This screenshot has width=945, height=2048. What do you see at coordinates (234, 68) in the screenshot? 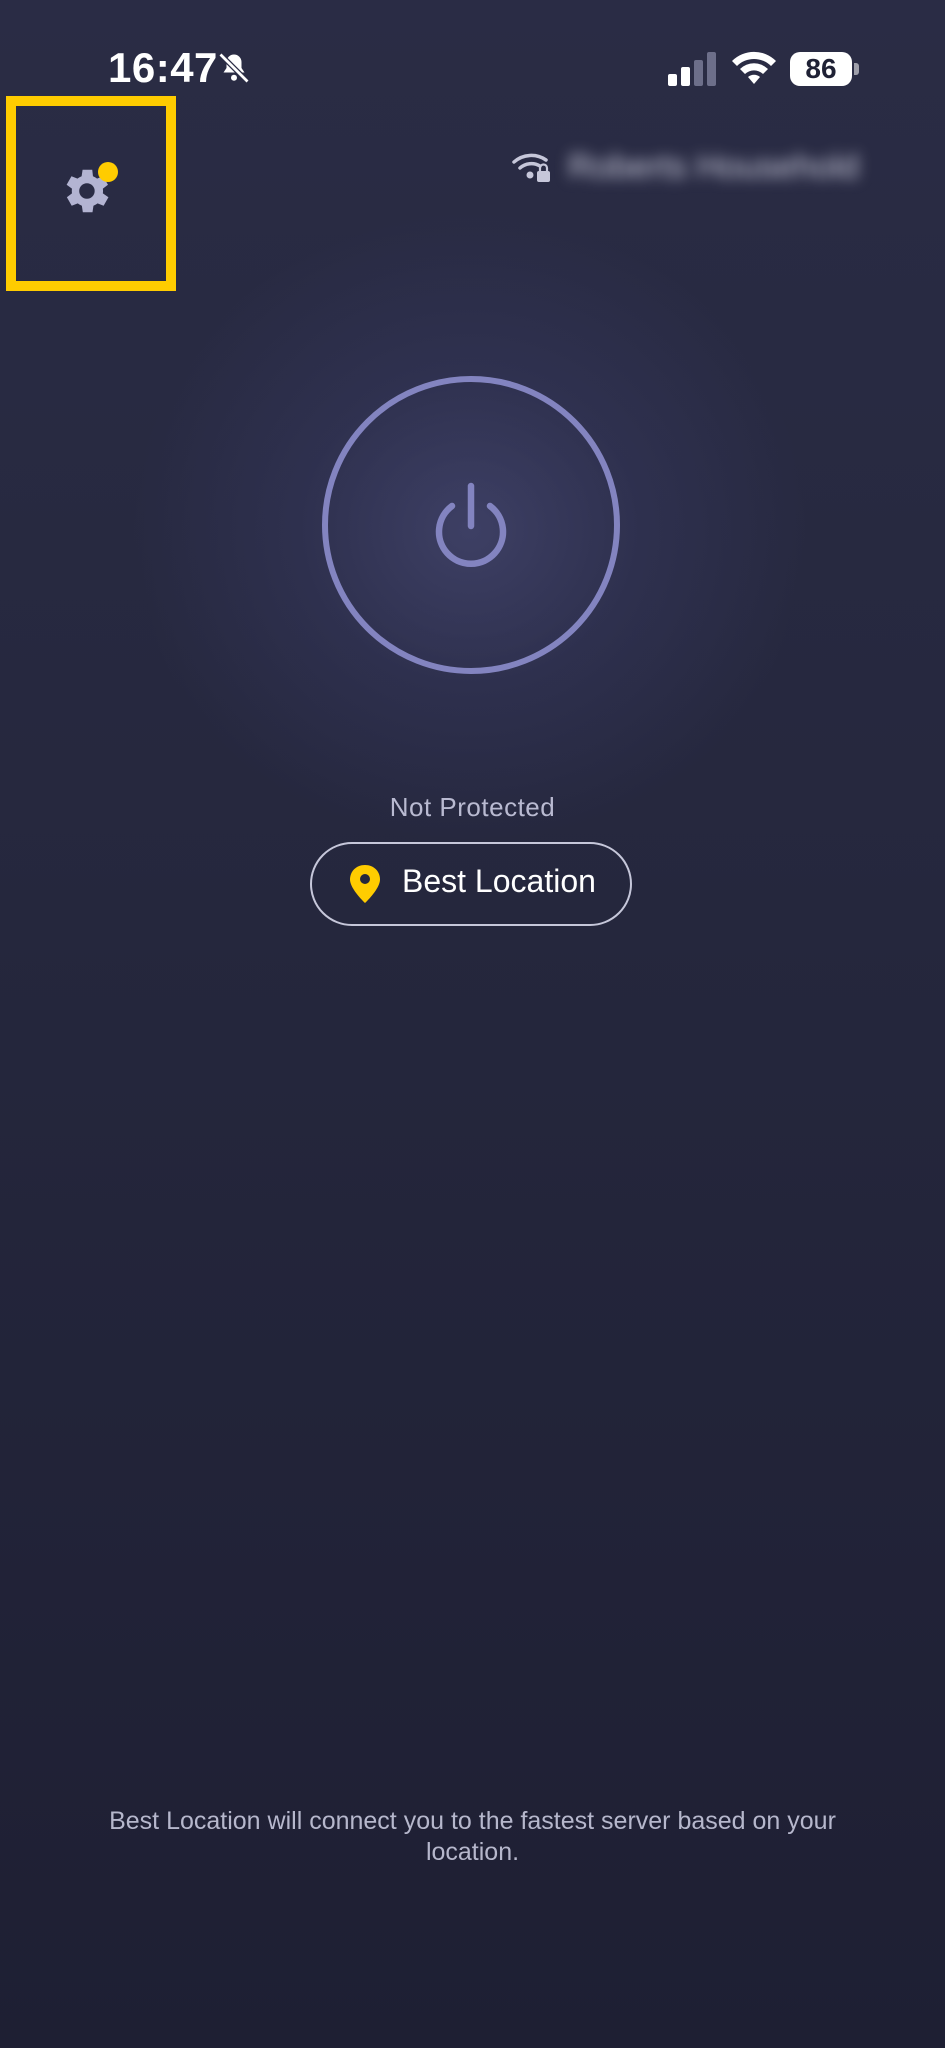
I see `bell-slash-icon` at bounding box center [234, 68].